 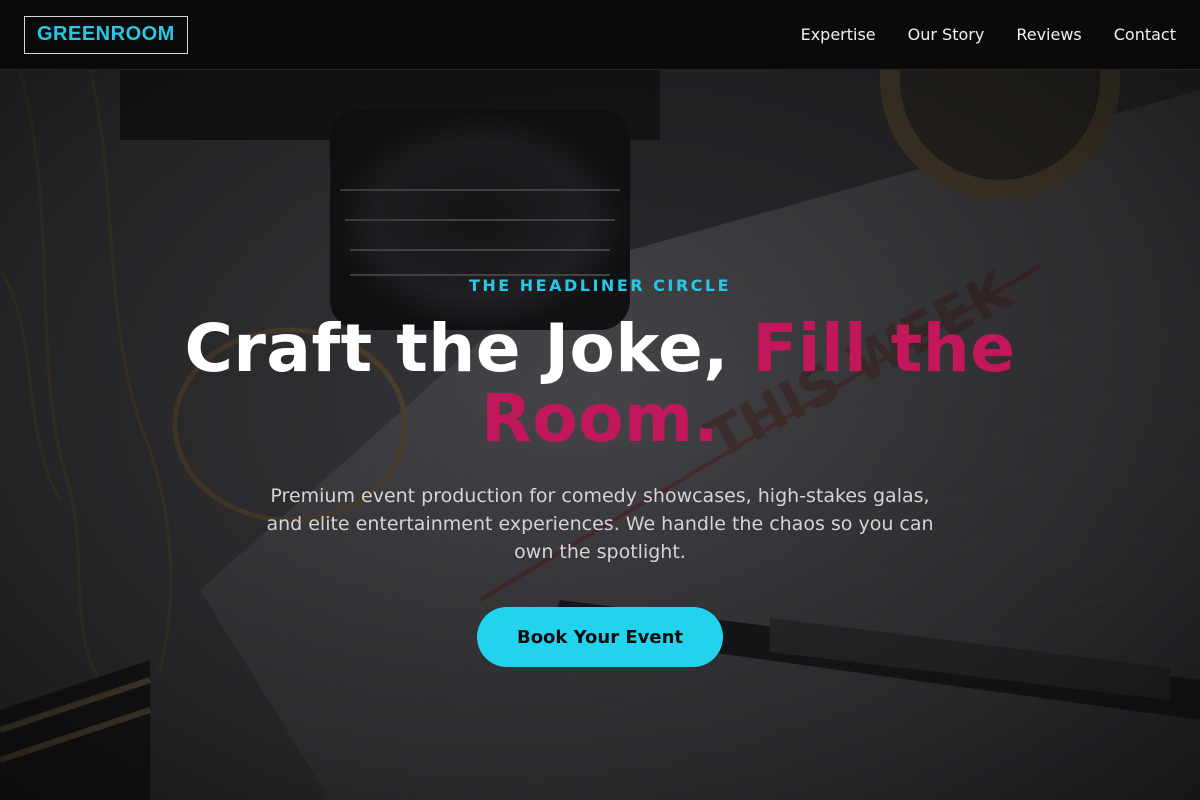 What do you see at coordinates (106, 34) in the screenshot?
I see `logo: GREENROOM` at bounding box center [106, 34].